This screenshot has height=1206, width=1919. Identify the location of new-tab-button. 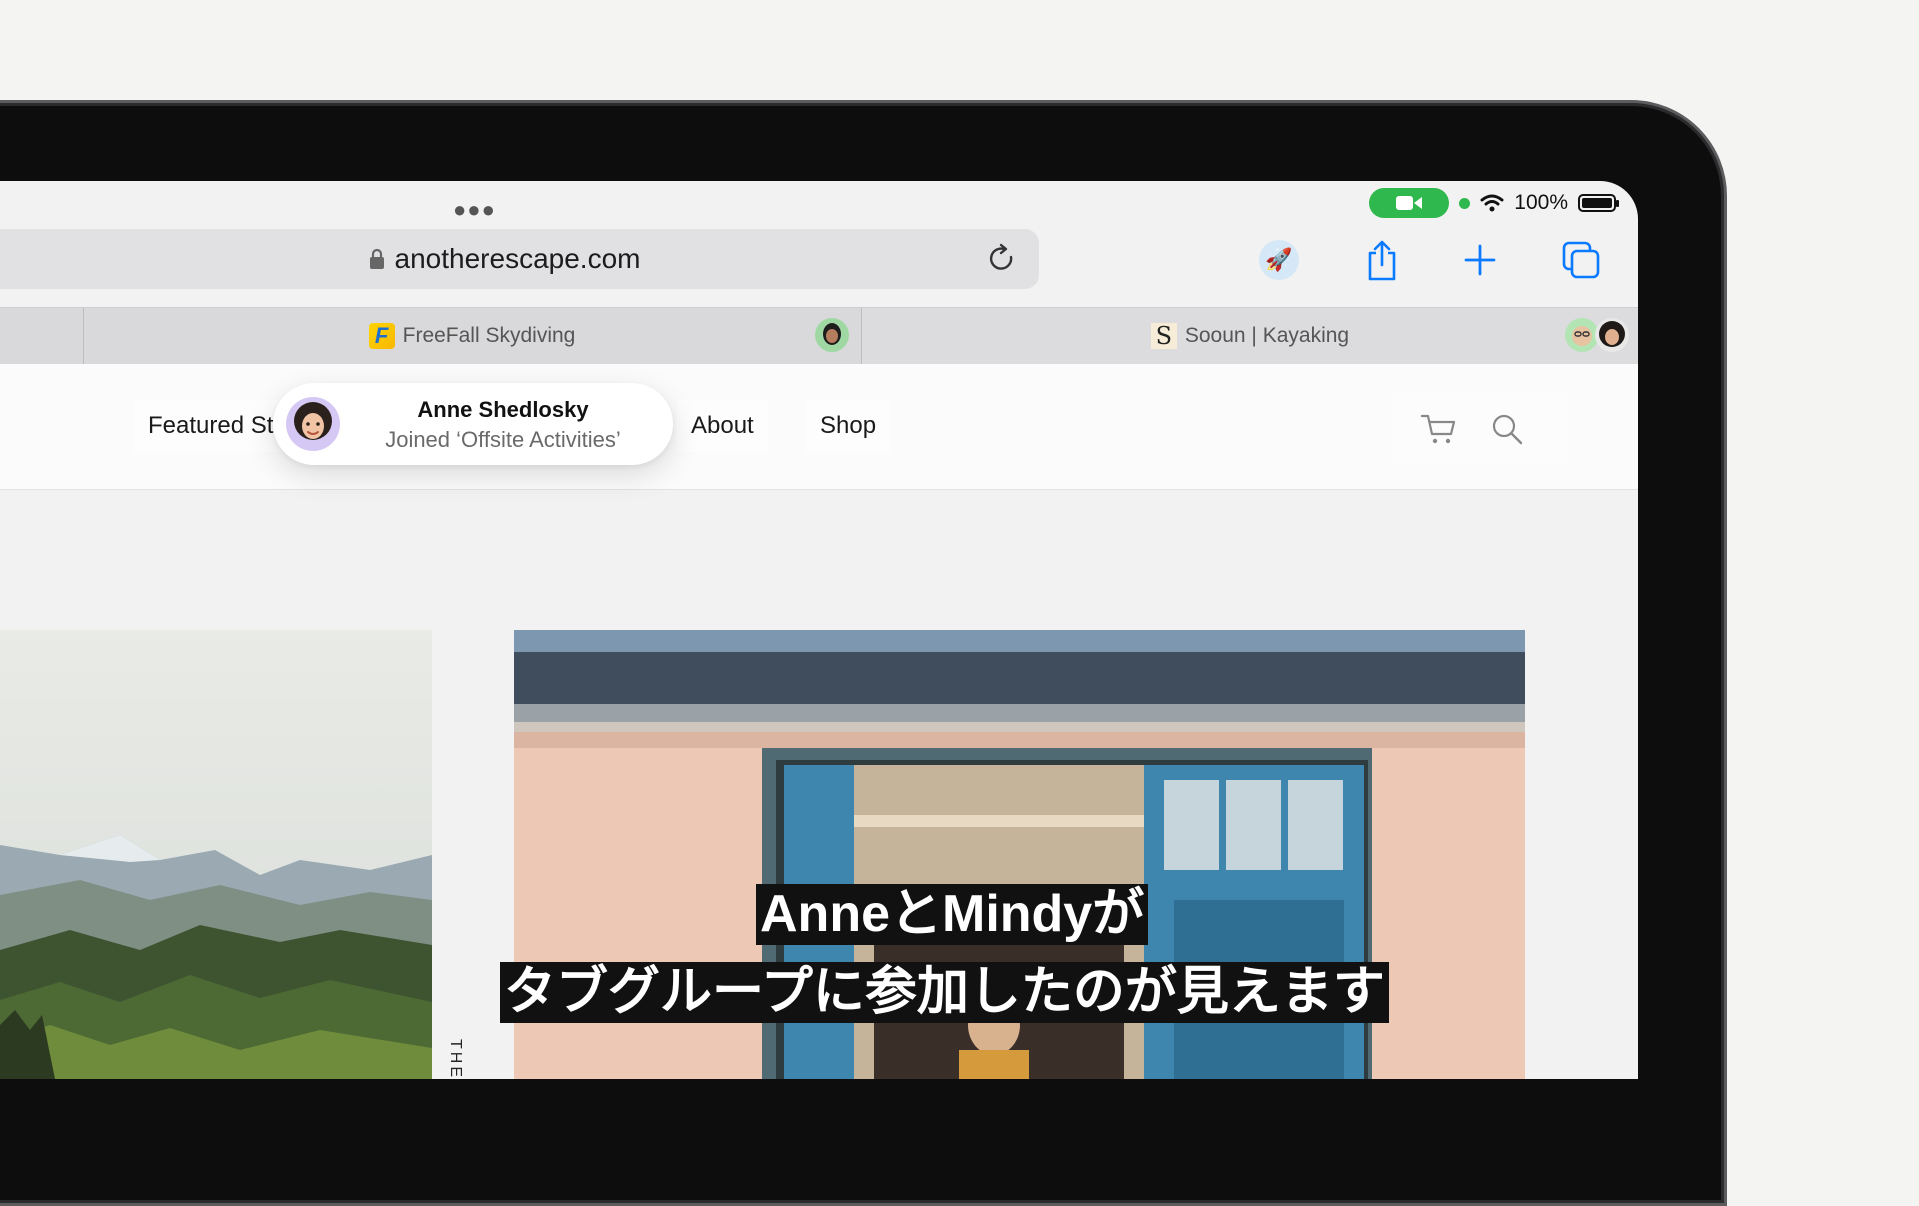
(1480, 260).